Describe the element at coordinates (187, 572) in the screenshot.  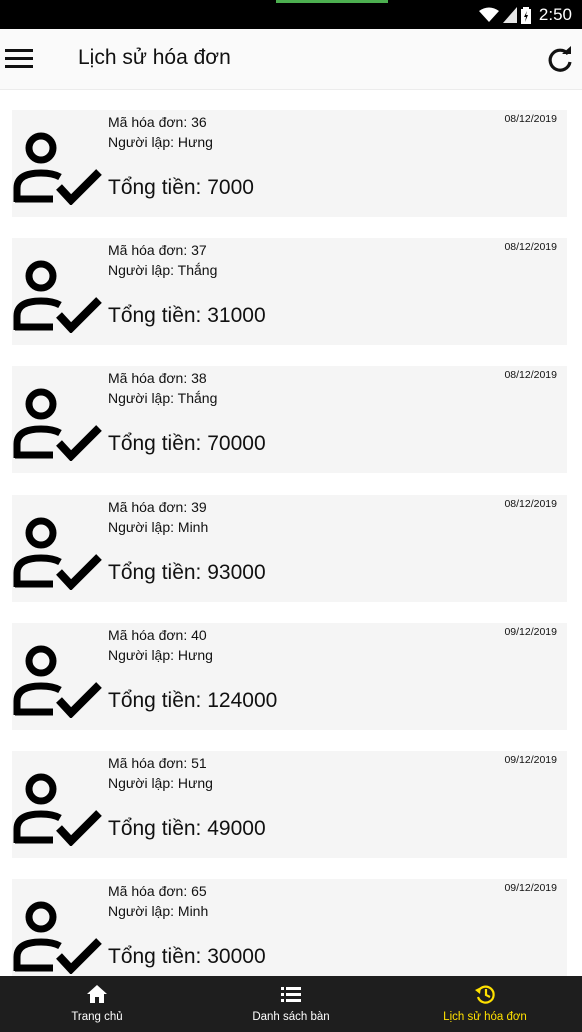
I see `invoice-total: Tổng tiền: 93000` at that location.